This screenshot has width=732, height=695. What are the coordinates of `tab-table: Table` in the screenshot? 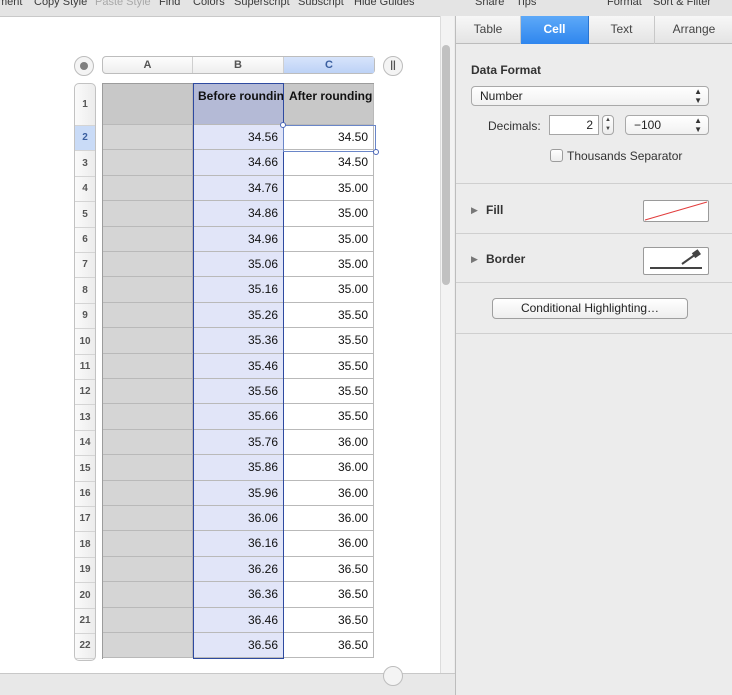 It's located at (488, 30).